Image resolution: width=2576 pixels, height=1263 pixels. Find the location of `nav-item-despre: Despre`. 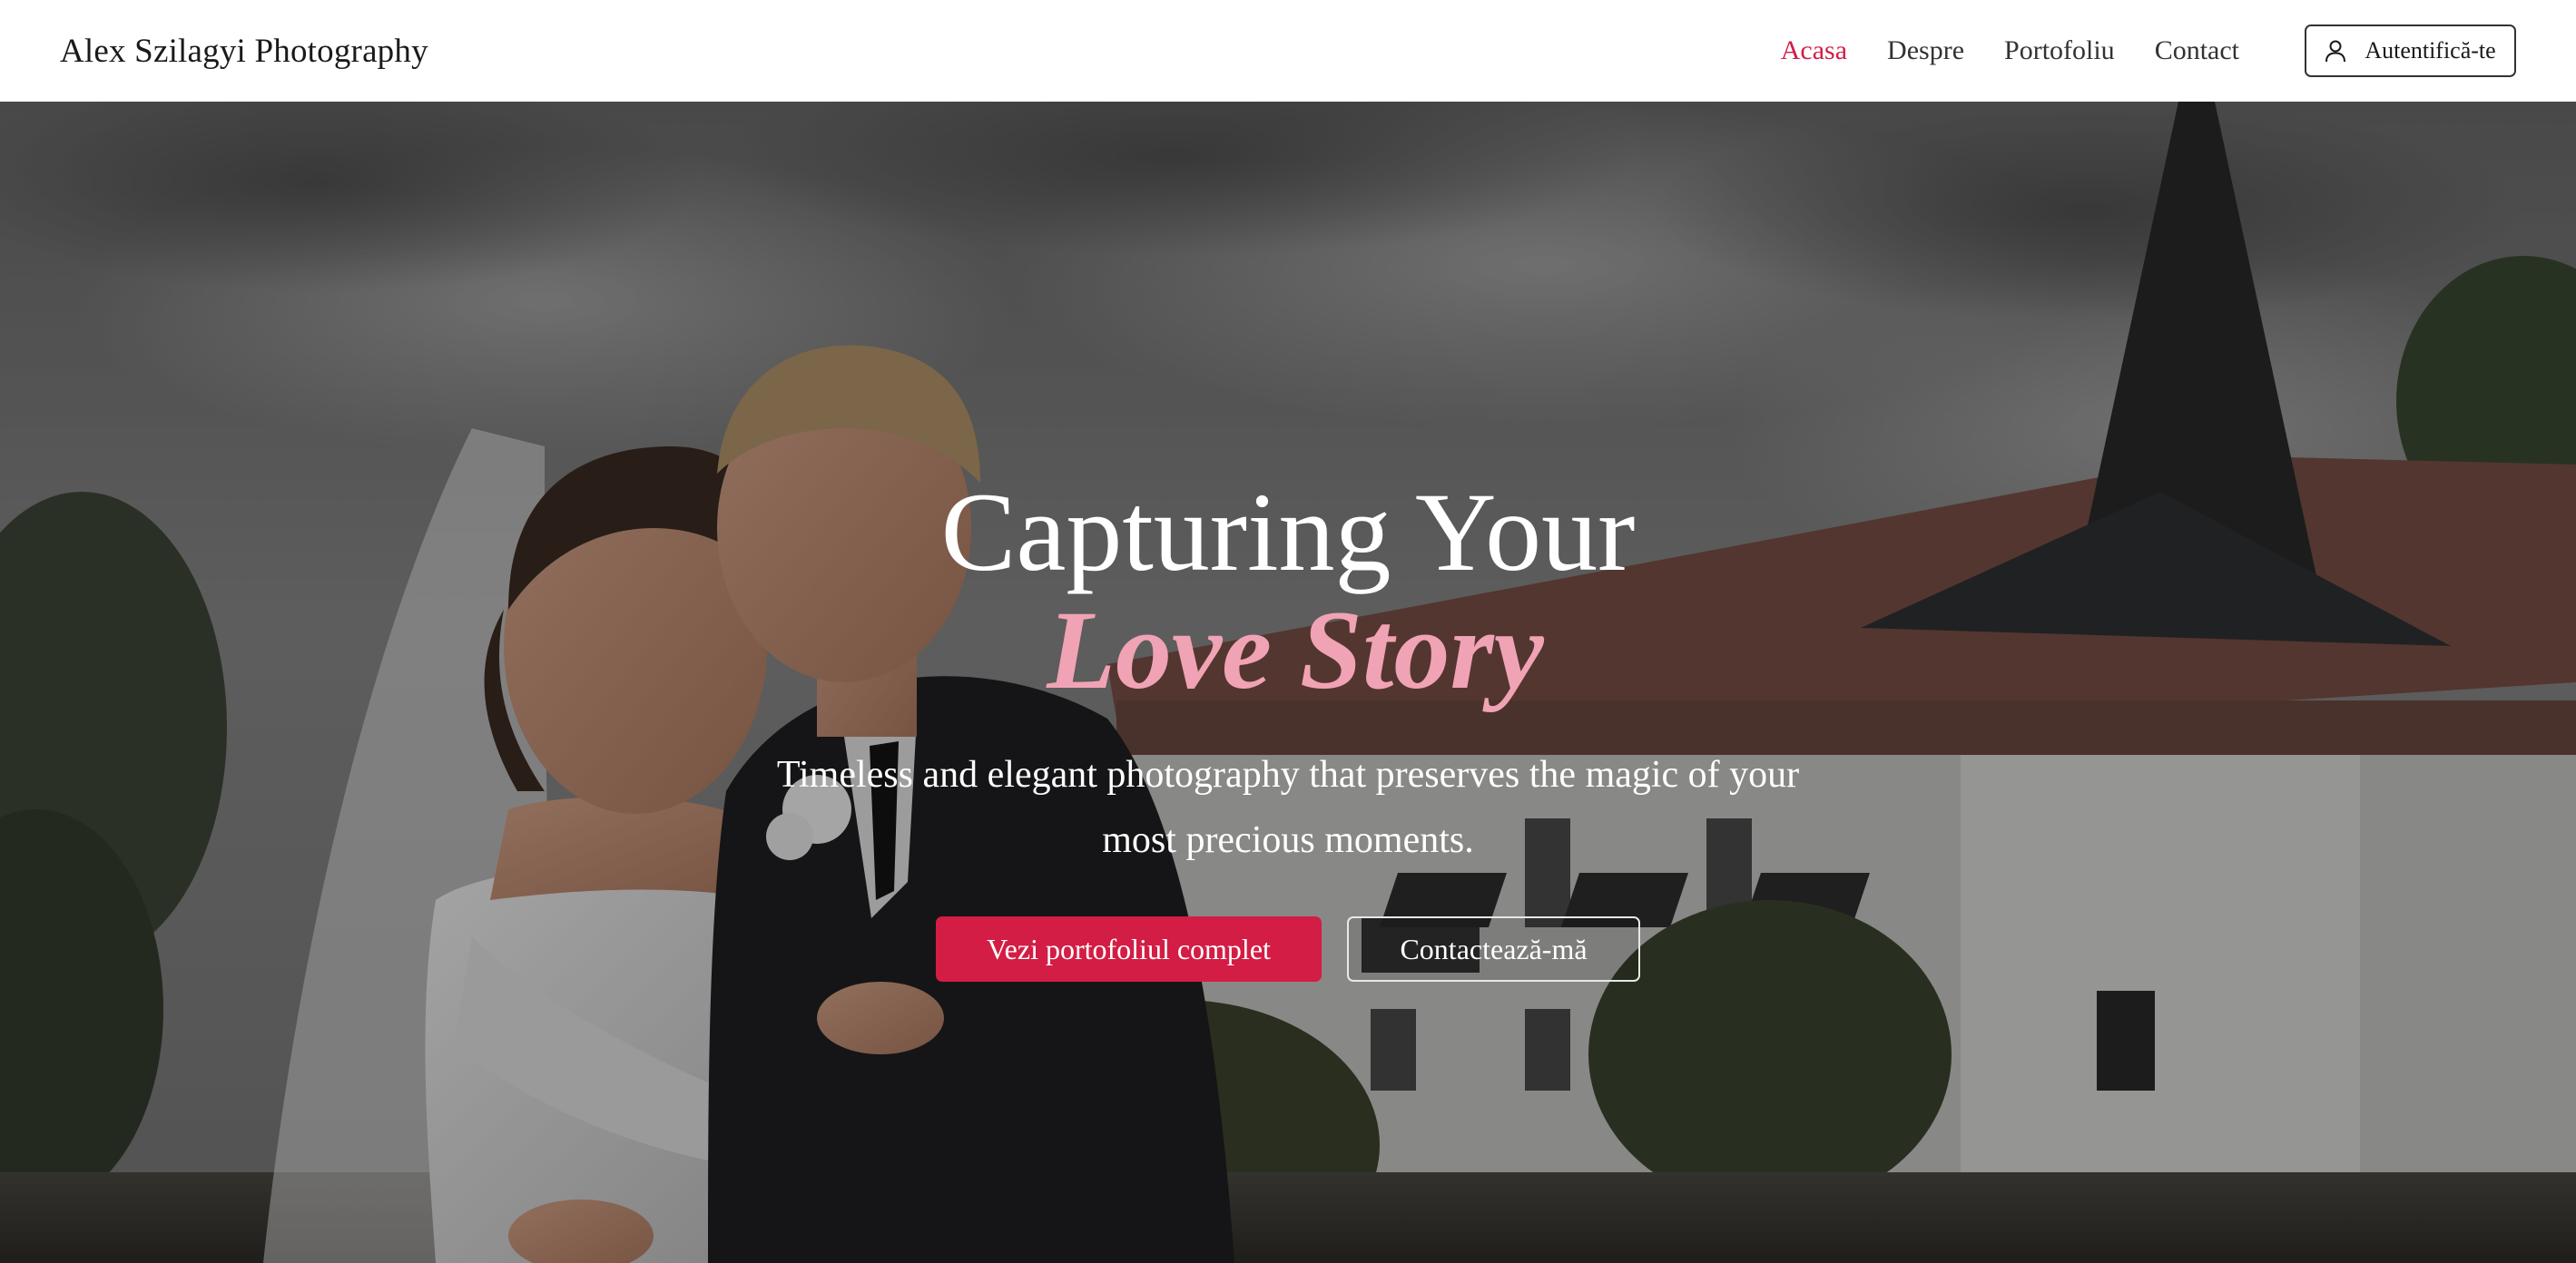

nav-item-despre: Despre is located at coordinates (1925, 50).